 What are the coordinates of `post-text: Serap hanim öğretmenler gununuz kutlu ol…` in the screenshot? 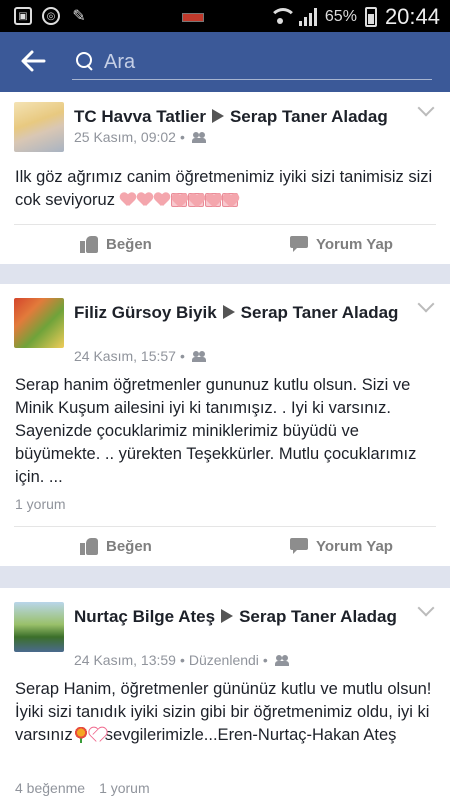 It's located at (216, 431).